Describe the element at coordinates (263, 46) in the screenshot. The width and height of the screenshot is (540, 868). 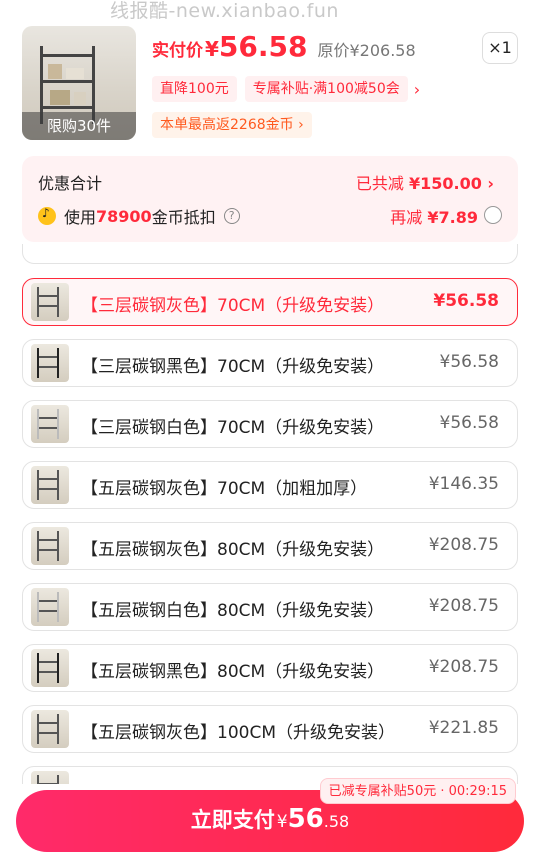
I see `price-value: 56.58` at that location.